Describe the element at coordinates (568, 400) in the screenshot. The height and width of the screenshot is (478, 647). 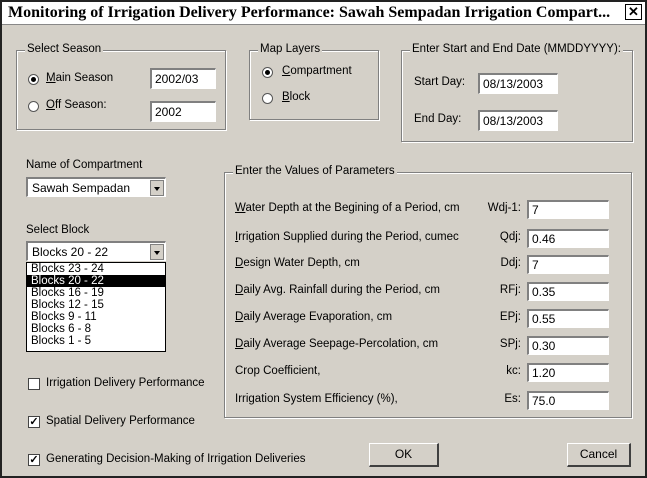
I see `parameter-input: 75.0` at that location.